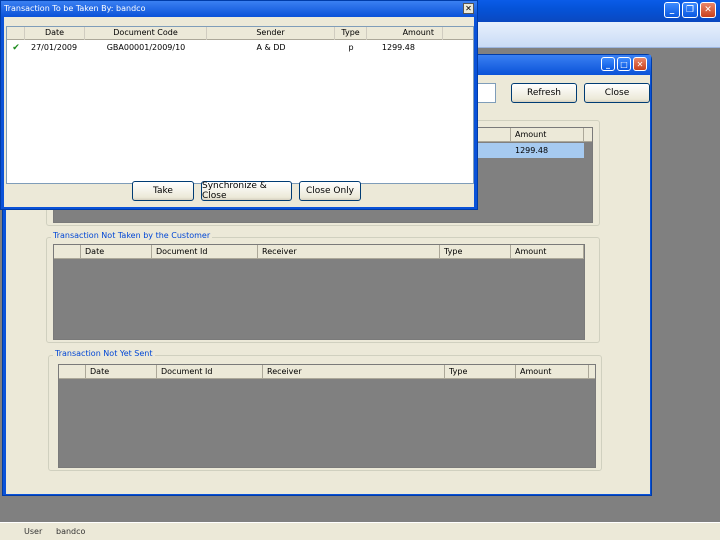  I want to click on column-header-sender: Sender, so click(271, 33).